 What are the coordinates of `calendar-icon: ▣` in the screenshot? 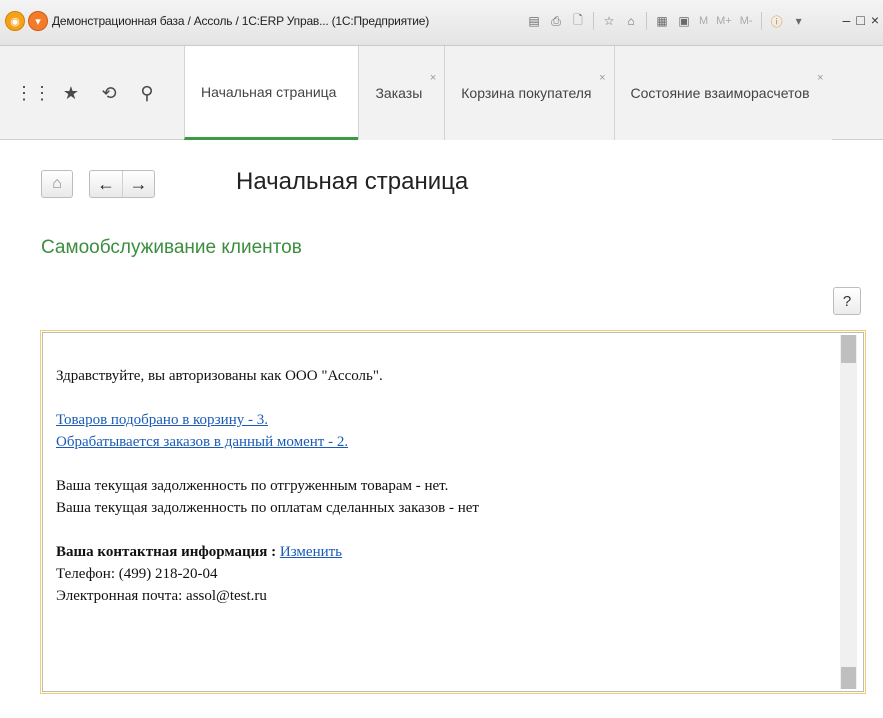 It's located at (684, 21).